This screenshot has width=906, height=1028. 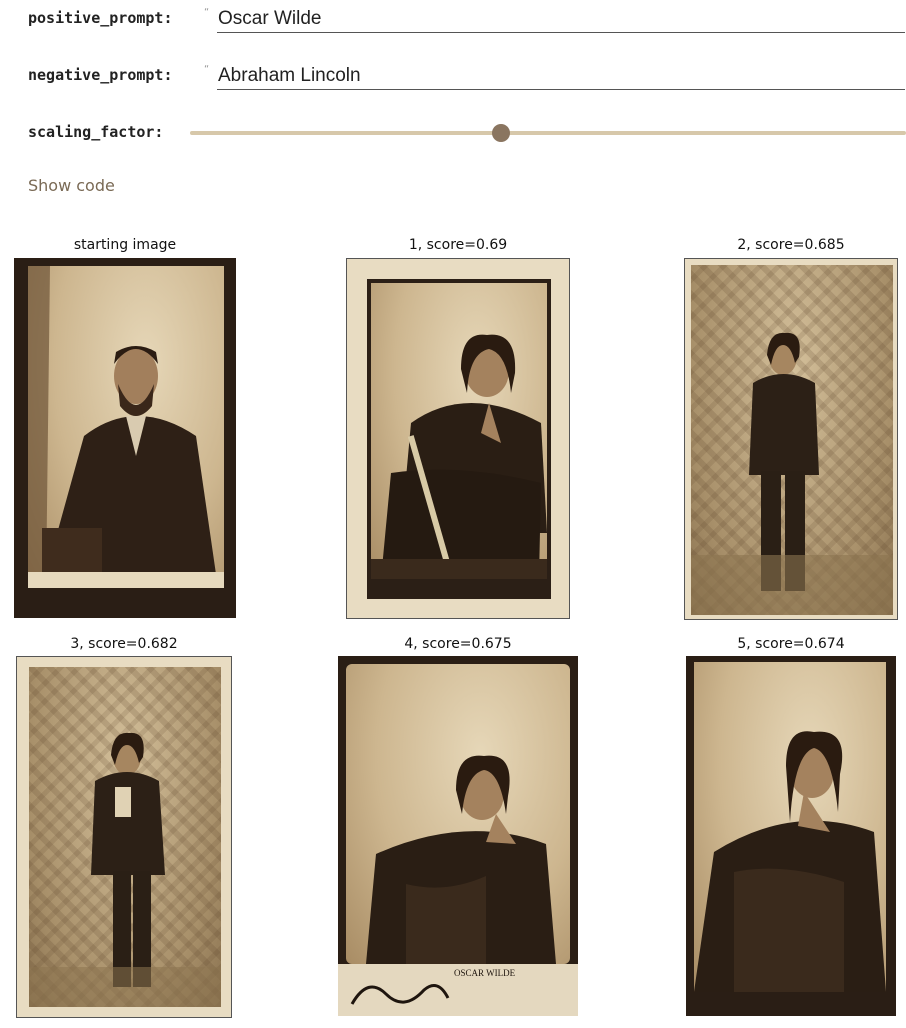 What do you see at coordinates (548, 133) in the screenshot?
I see `scaling-factor-slider-track` at bounding box center [548, 133].